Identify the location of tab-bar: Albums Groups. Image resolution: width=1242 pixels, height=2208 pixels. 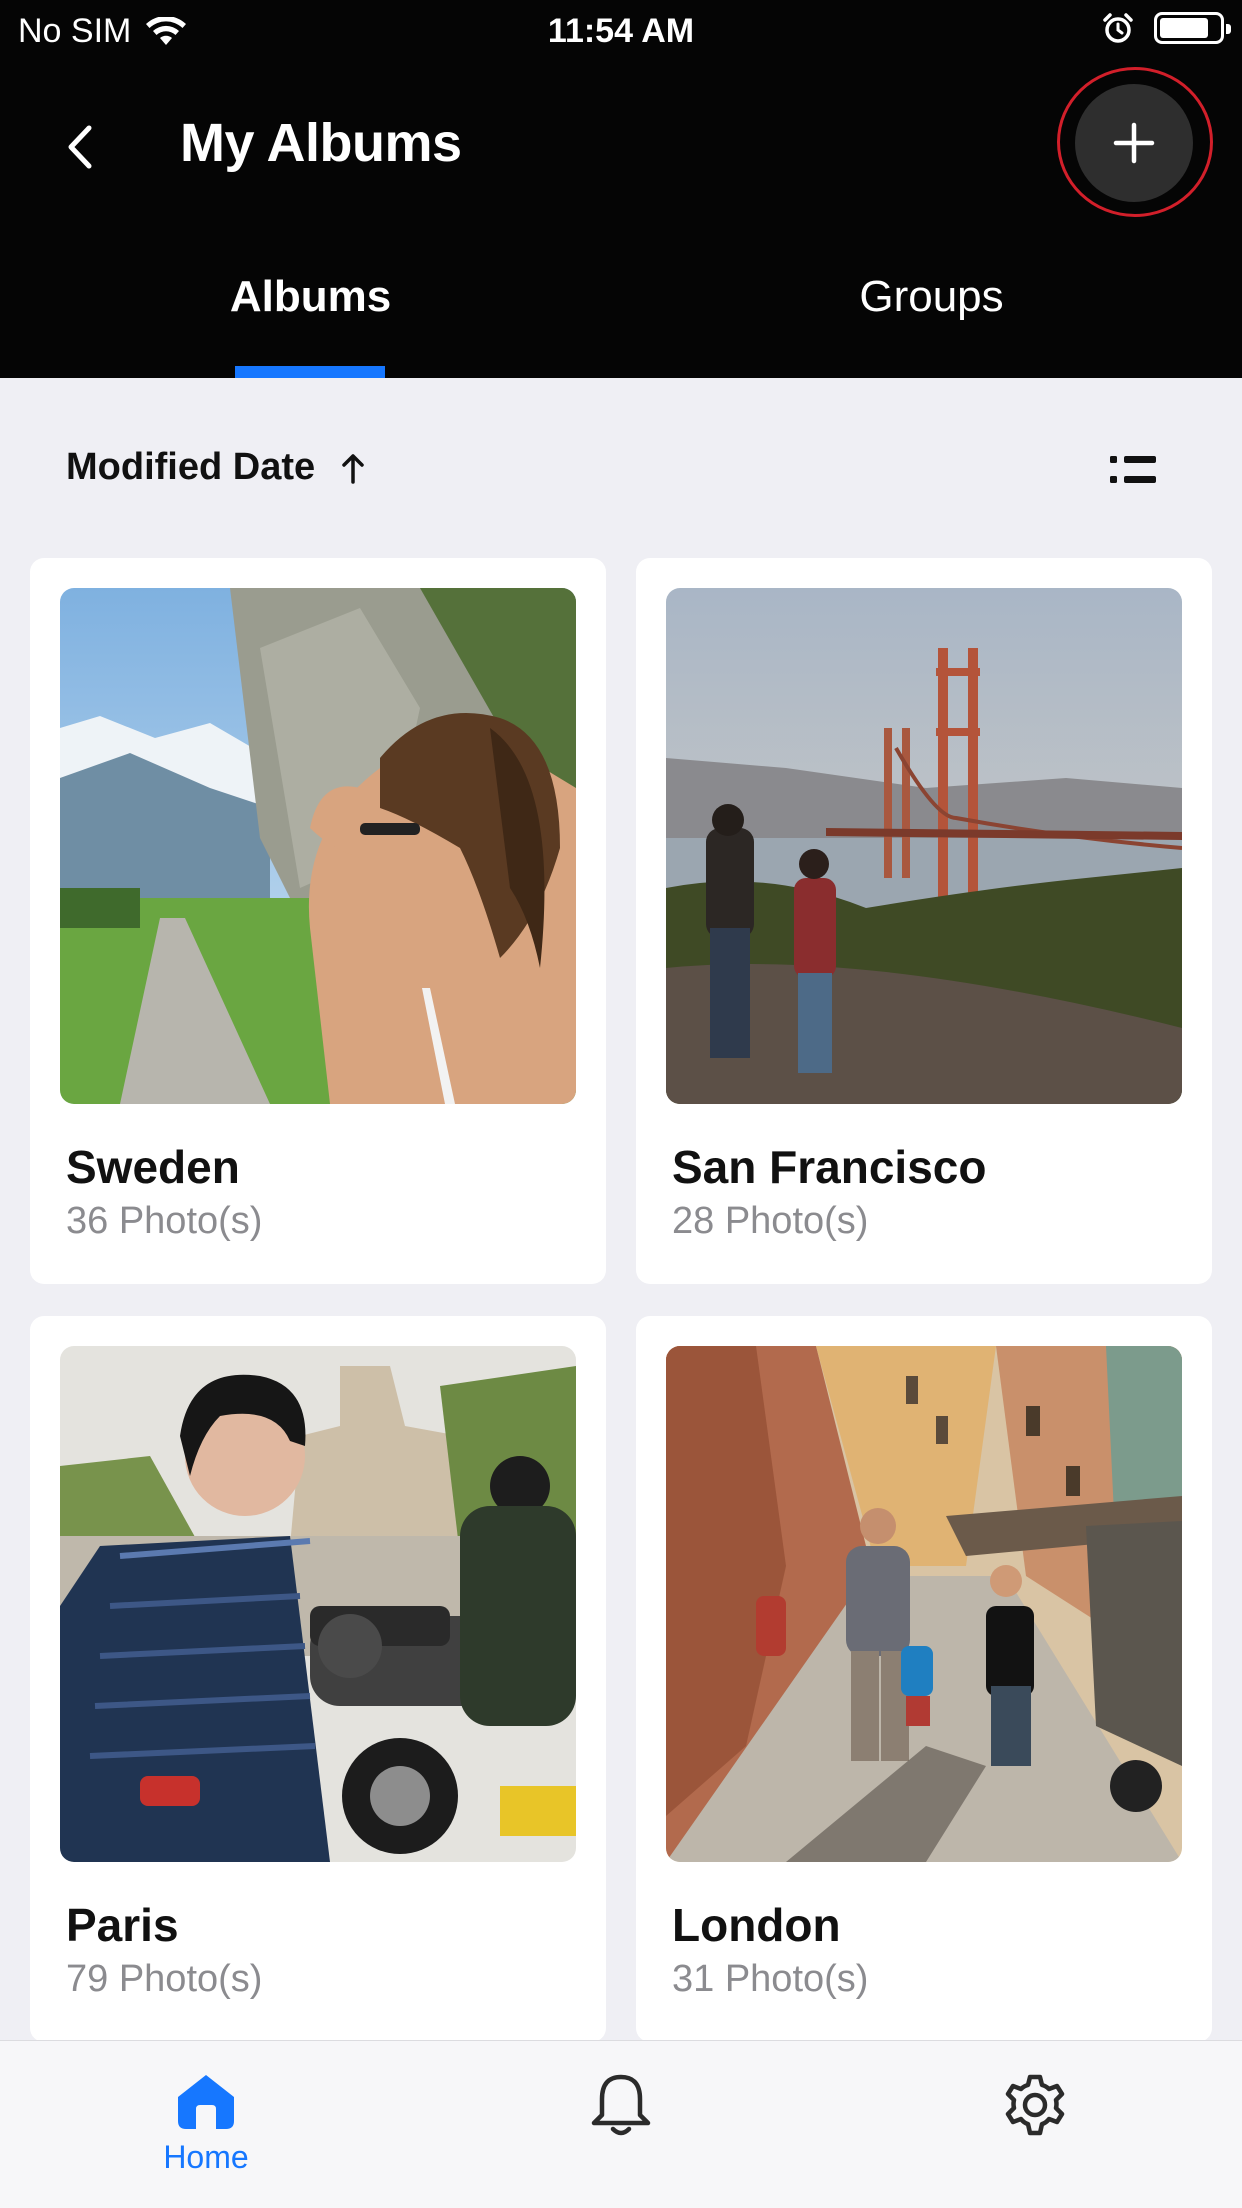
(621, 320).